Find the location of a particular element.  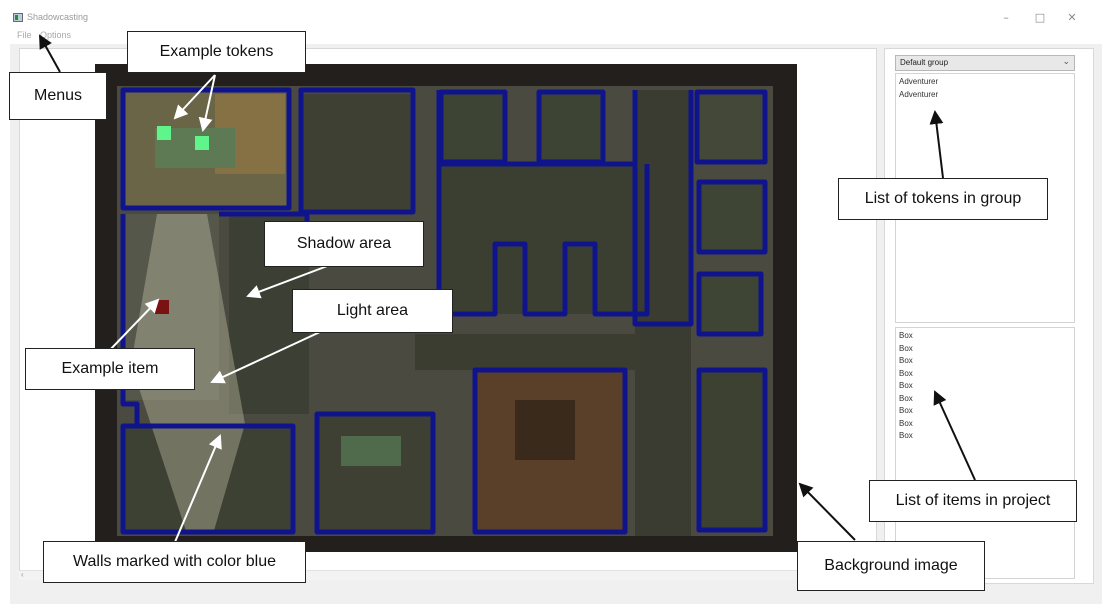

menu-options: Options is located at coordinates (55, 35).